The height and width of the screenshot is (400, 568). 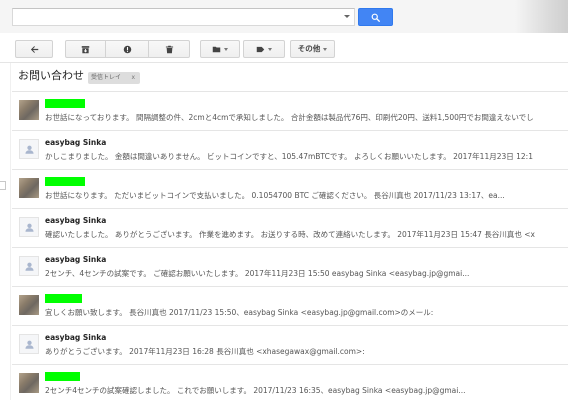 What do you see at coordinates (260, 49) in the screenshot?
I see `label-icon` at bounding box center [260, 49].